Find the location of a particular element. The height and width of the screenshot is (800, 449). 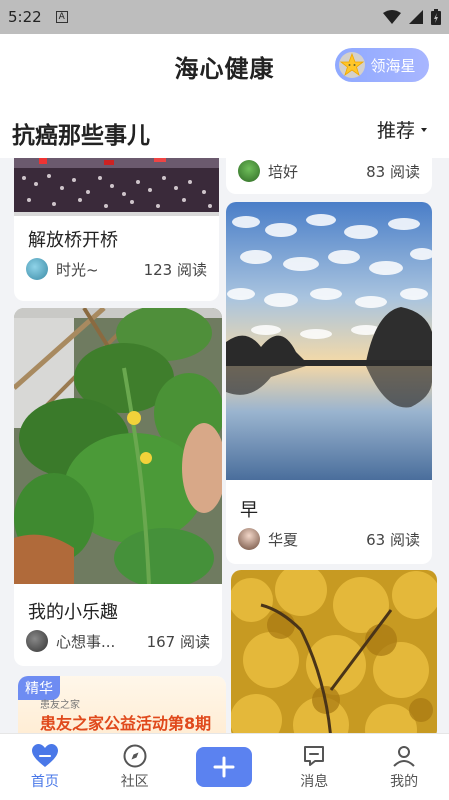

author-name: 培好 is located at coordinates (283, 171).